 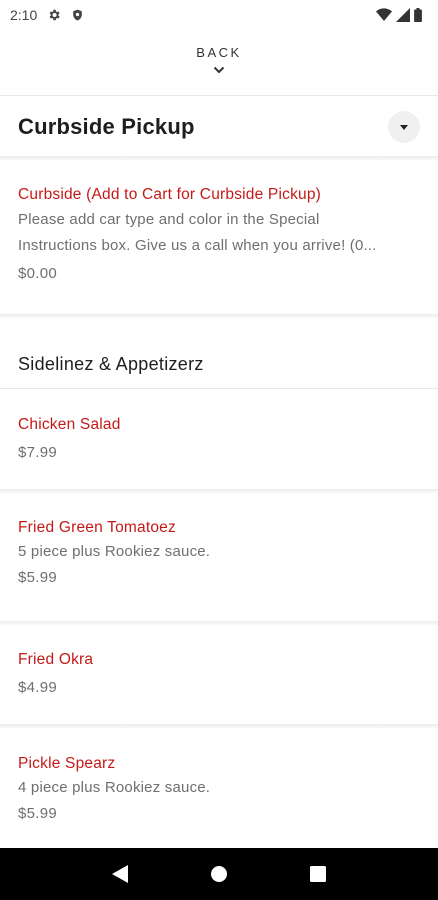 What do you see at coordinates (24, 15) in the screenshot?
I see `status-time: 2:10` at bounding box center [24, 15].